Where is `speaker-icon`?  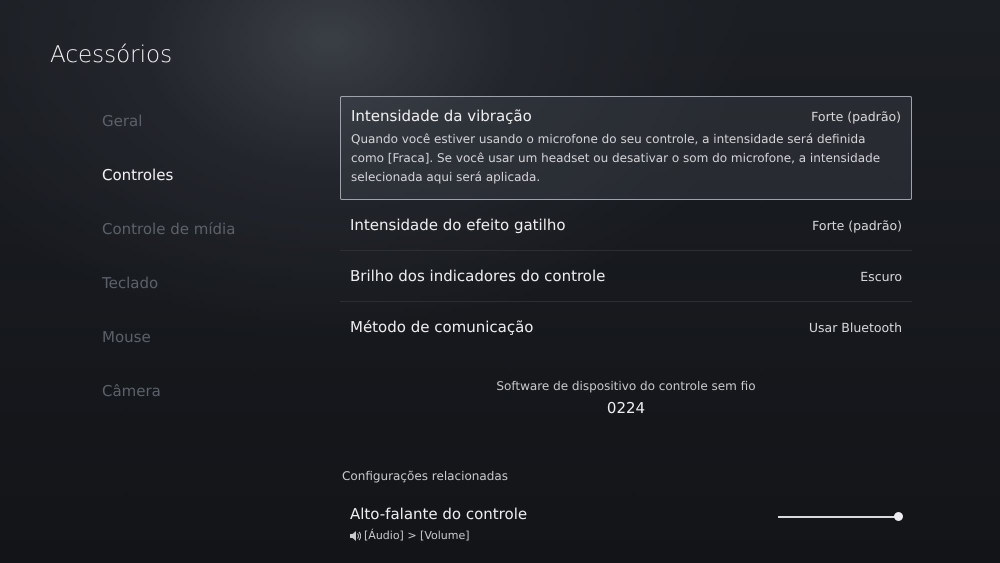 speaker-icon is located at coordinates (355, 535).